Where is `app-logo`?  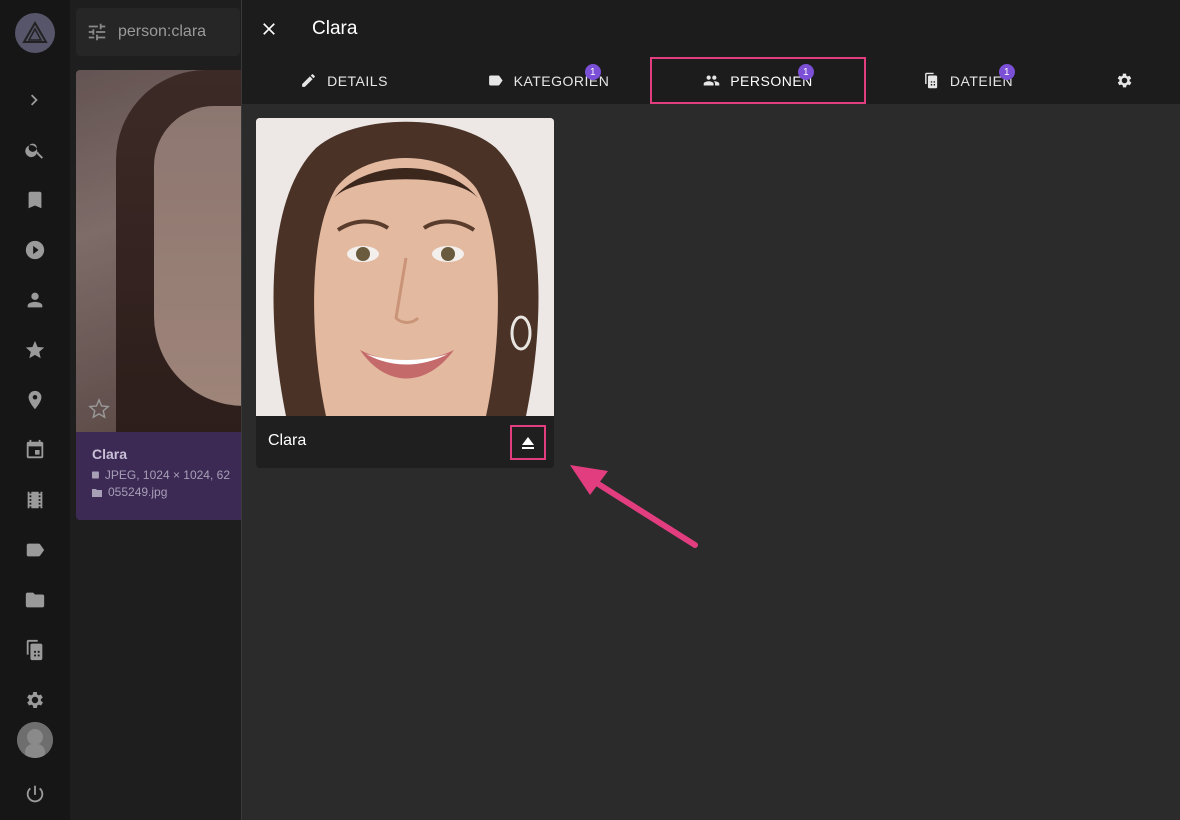 app-logo is located at coordinates (35, 33).